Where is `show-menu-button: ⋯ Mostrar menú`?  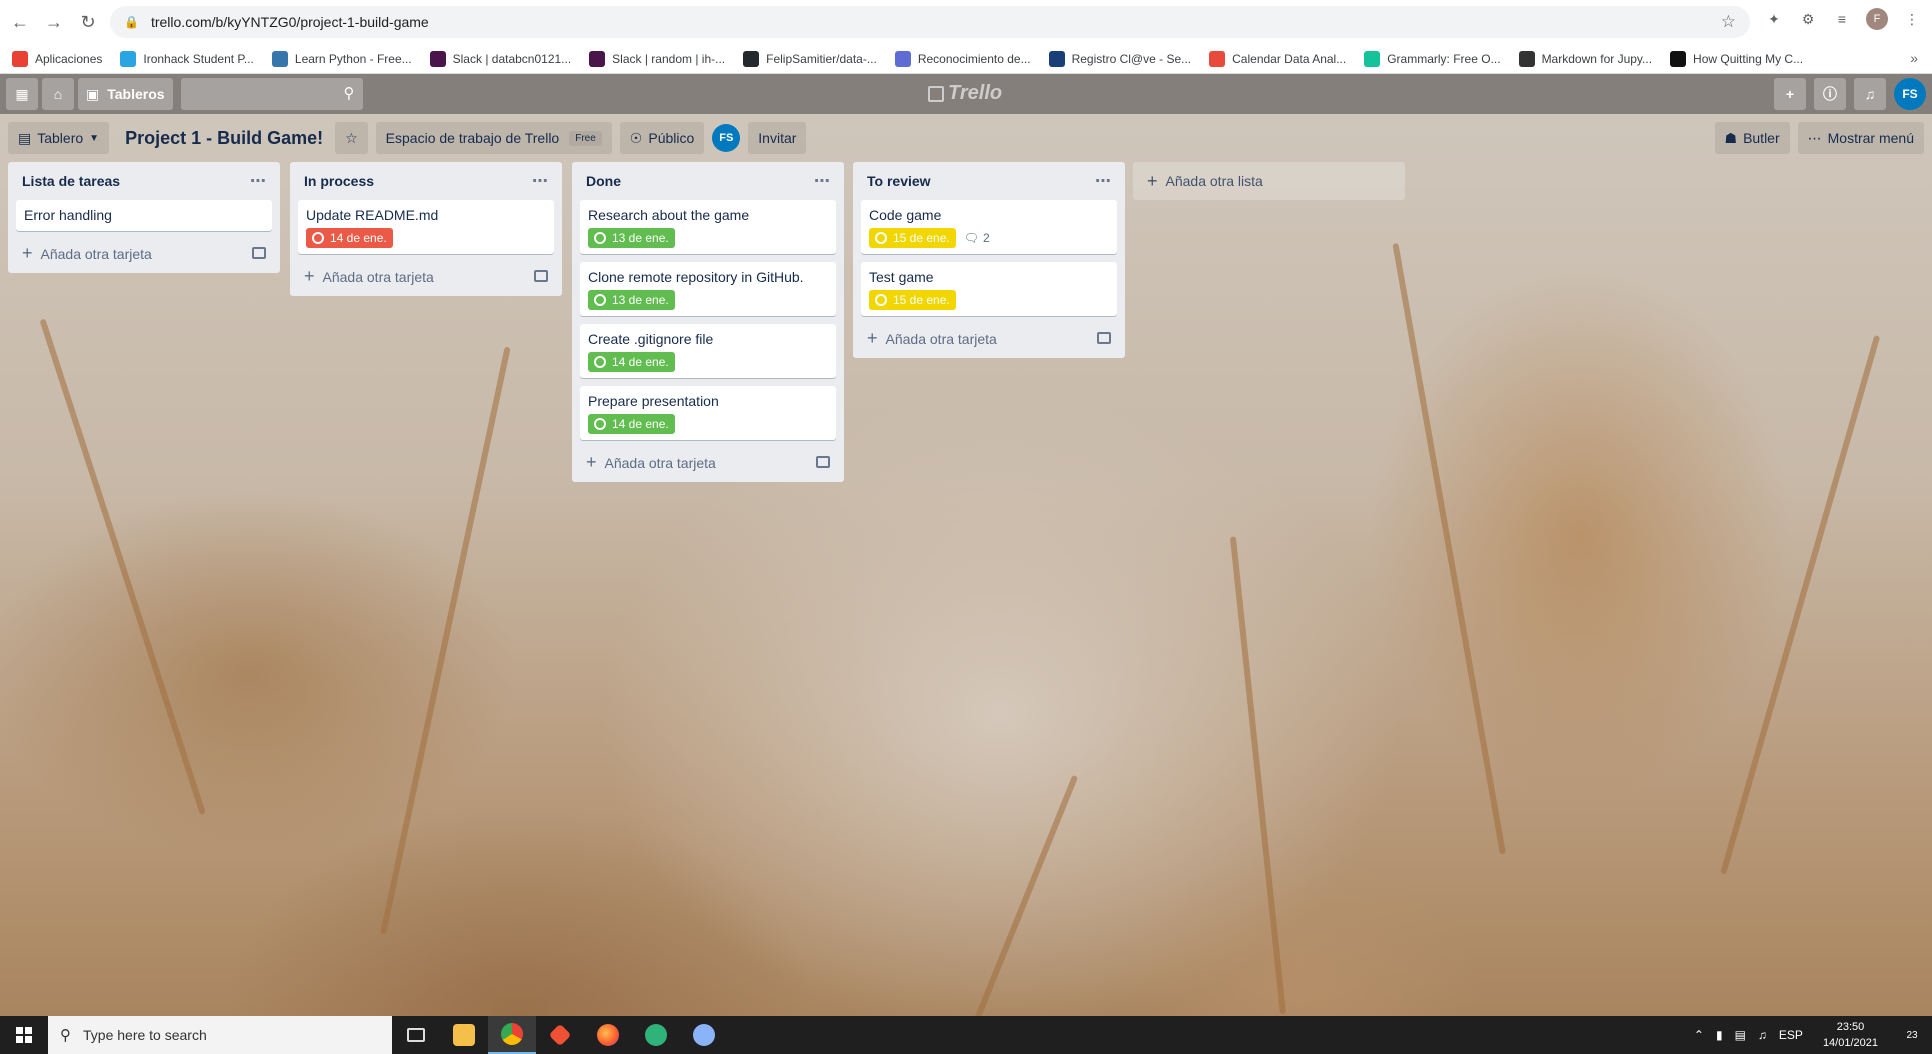
show-menu-button: ⋯ Mostrar menú is located at coordinates (1860, 138).